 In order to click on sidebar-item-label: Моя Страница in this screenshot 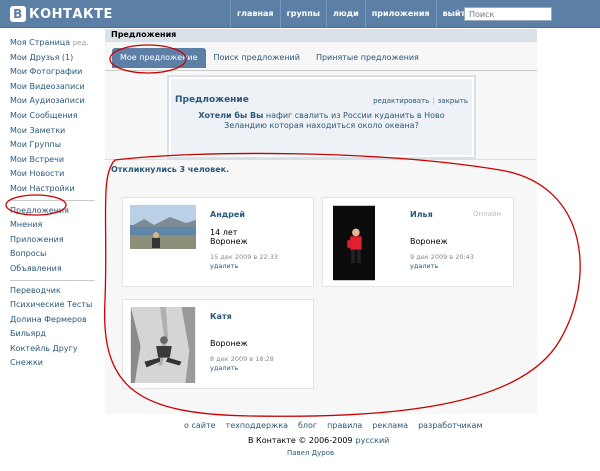, I will do `click(40, 42)`.